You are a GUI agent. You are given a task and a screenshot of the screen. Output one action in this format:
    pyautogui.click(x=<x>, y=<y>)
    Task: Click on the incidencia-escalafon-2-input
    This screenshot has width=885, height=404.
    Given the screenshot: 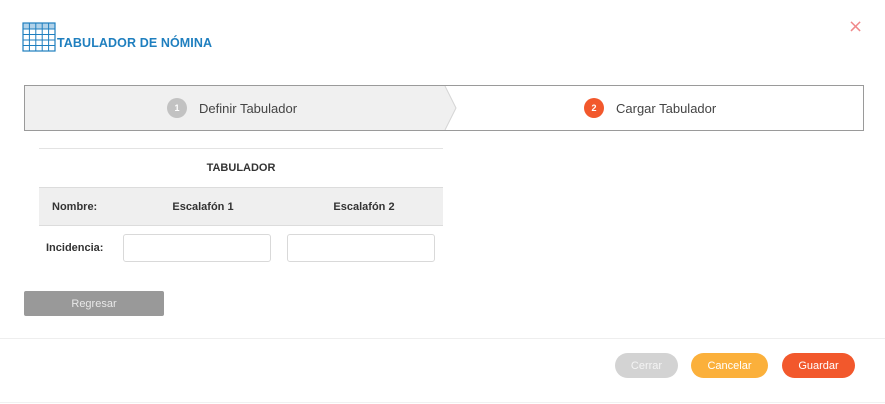 What is the action you would take?
    pyautogui.click(x=361, y=248)
    